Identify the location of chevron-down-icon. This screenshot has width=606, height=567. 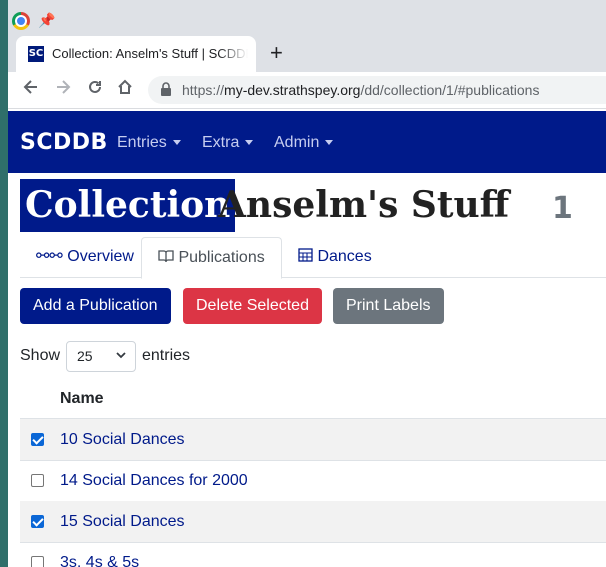
(121, 357).